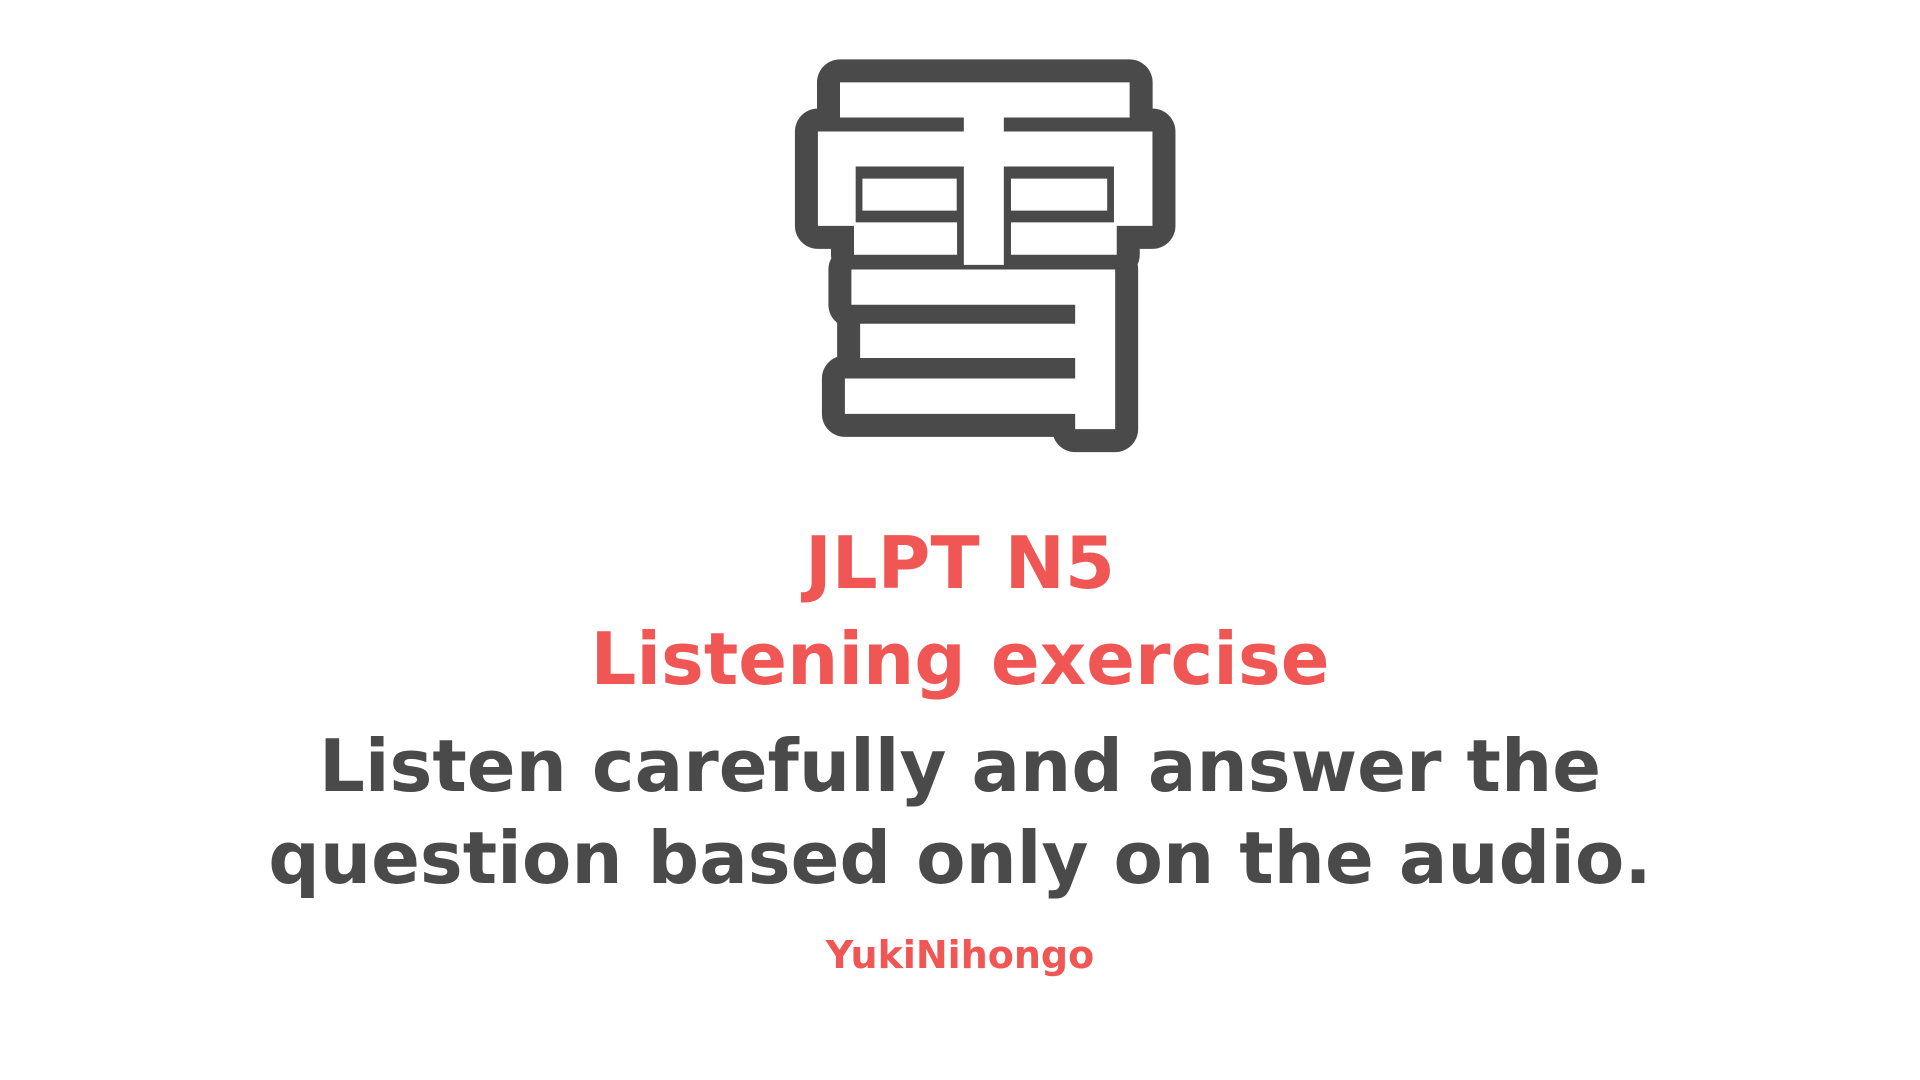  I want to click on instruction-line-1: Listen carefully and answer the, so click(960, 766).